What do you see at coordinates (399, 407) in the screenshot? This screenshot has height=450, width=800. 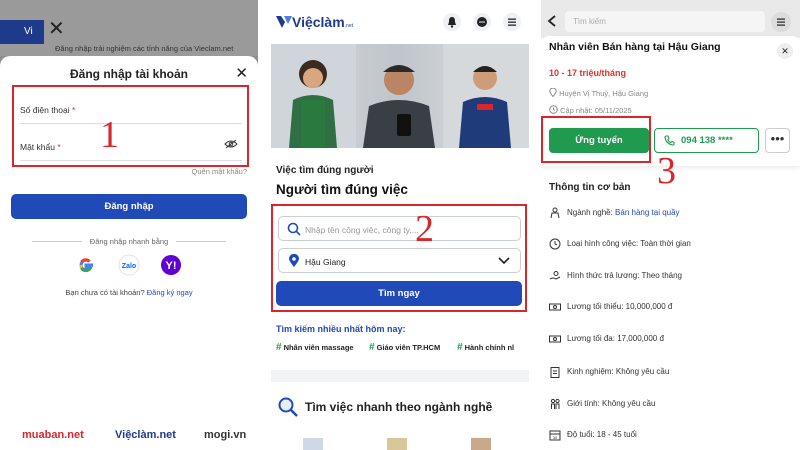 I see `quick-category-title: Tìm việc nhanh theo ngành nghề` at bounding box center [399, 407].